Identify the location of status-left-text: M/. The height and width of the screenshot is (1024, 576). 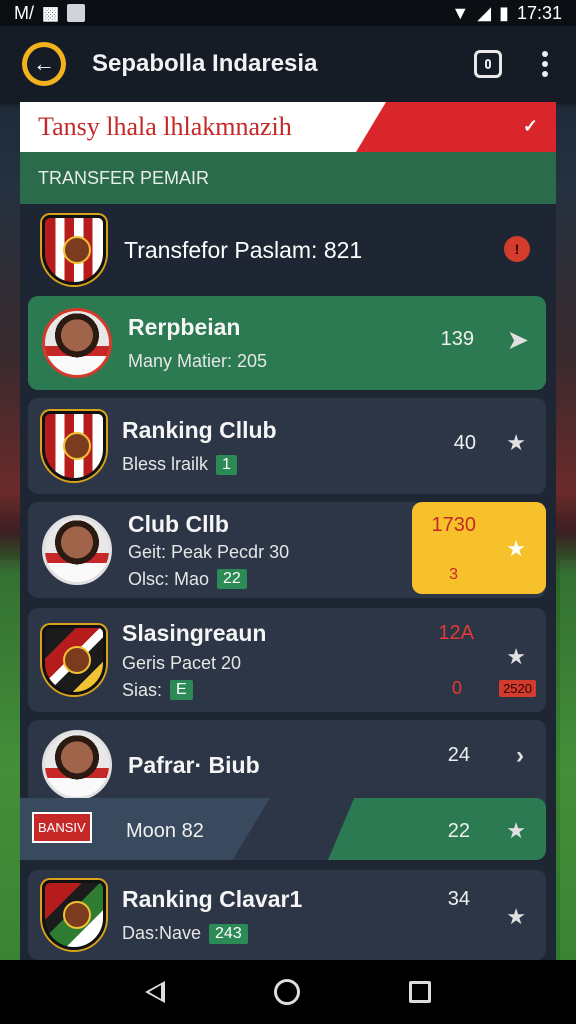
(24, 12).